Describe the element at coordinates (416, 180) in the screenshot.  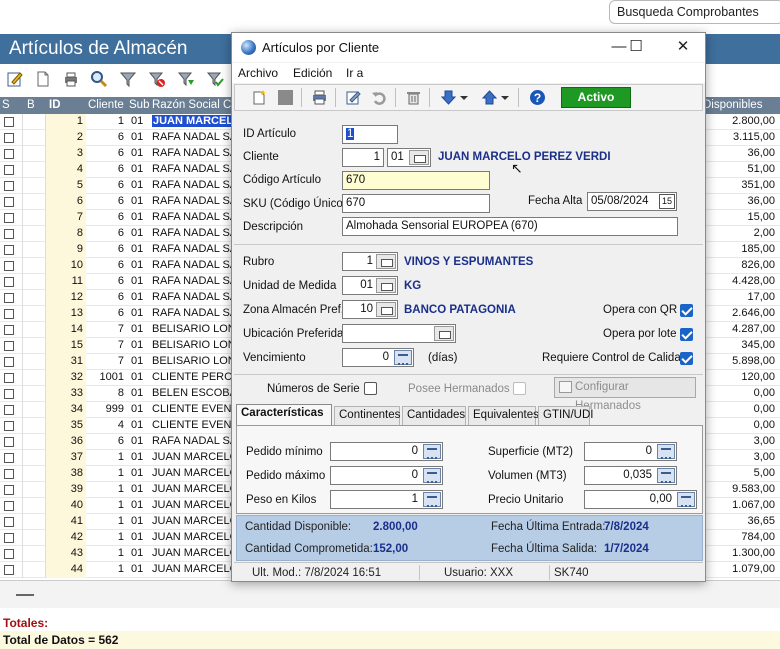
I see `codigo-articulo-field: 670` at that location.